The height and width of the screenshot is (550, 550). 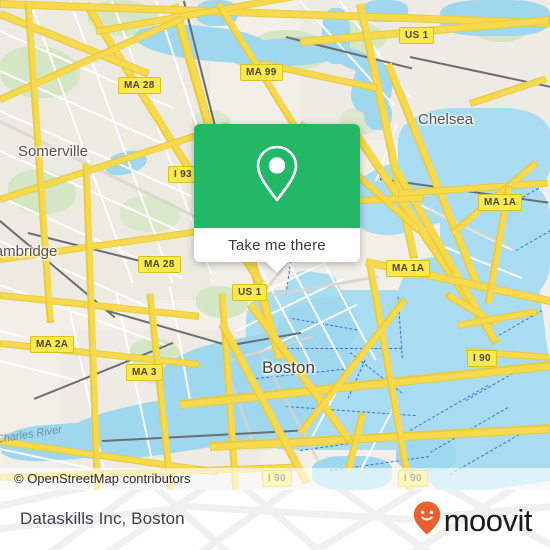 I want to click on take-me-there-button: Take me there, so click(x=277, y=250).